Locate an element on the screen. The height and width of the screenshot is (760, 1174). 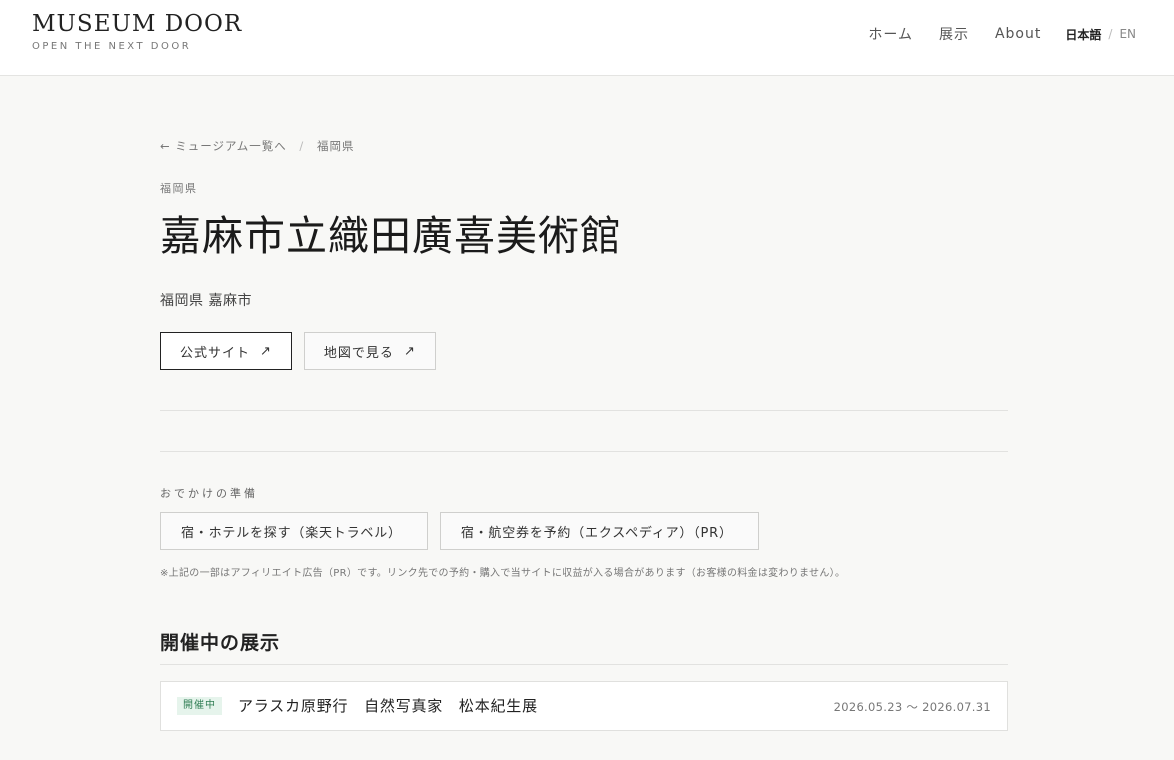
map-button: 地図で見る ↗ is located at coordinates (369, 351).